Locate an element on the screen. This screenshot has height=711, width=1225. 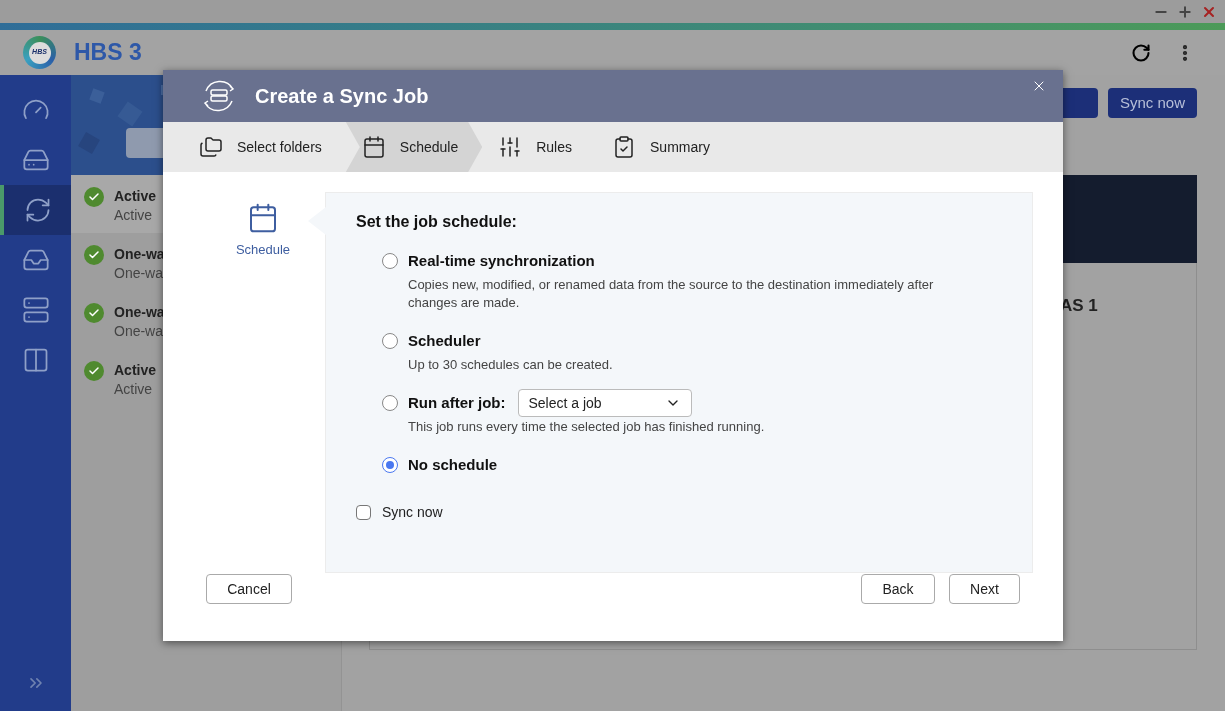
checkbox-label: Sync now is located at coordinates (412, 512).